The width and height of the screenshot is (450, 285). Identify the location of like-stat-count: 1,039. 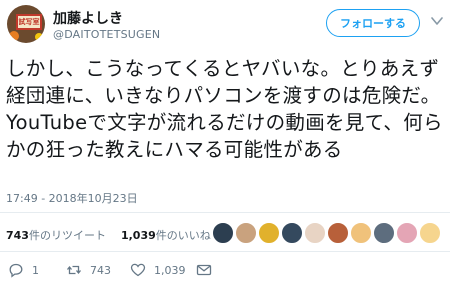
(138, 235).